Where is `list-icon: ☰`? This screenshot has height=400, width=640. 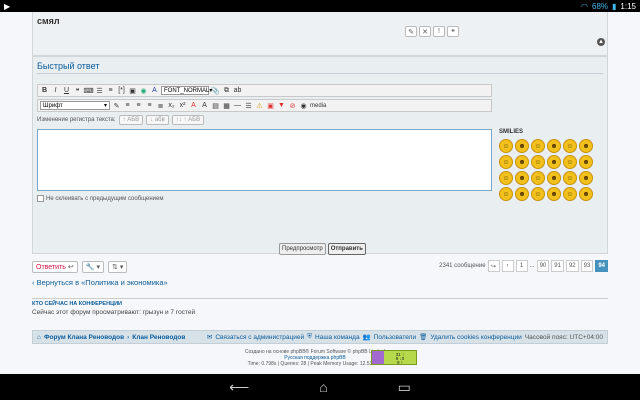 list-icon: ☰ is located at coordinates (99, 90).